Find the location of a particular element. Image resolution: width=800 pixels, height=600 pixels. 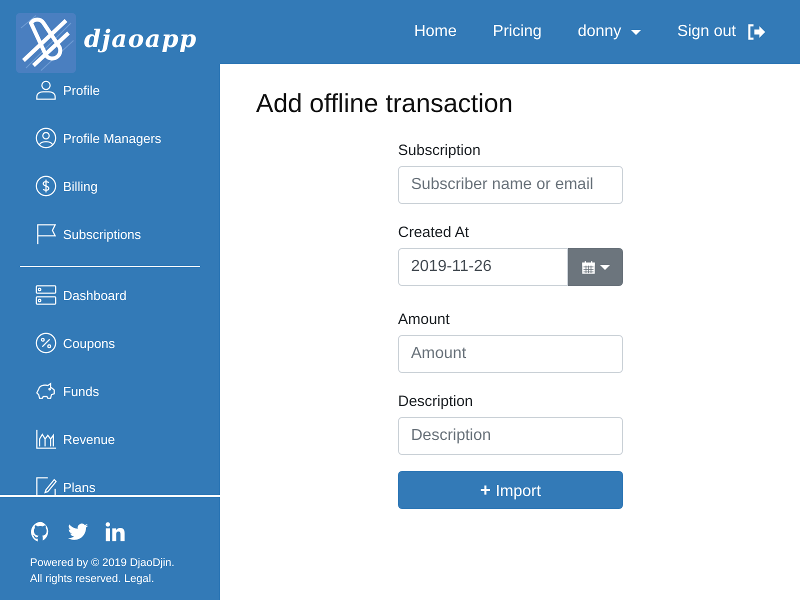

twitter-bird-icon is located at coordinates (78, 532).